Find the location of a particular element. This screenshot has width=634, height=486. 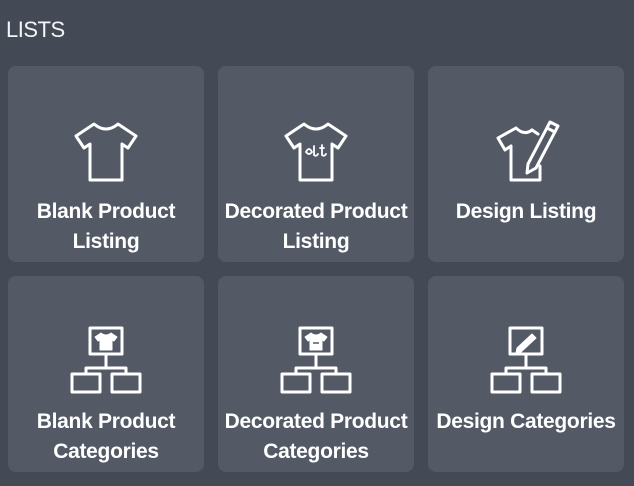

tile-blank-product-listing: Blank Product Listing is located at coordinates (106, 164).